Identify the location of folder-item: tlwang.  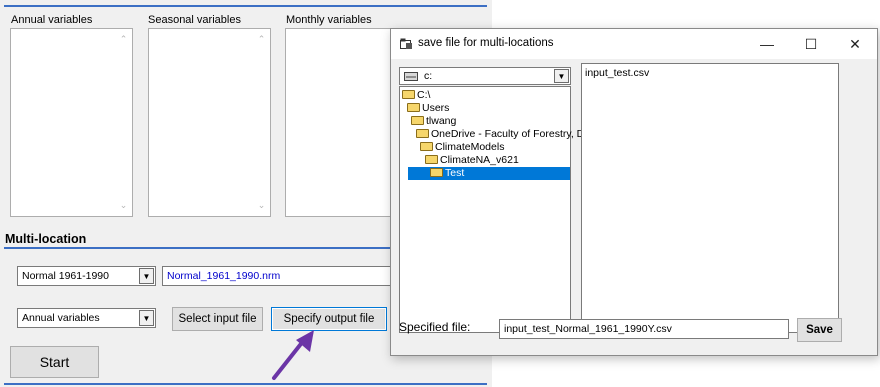
(481, 121).